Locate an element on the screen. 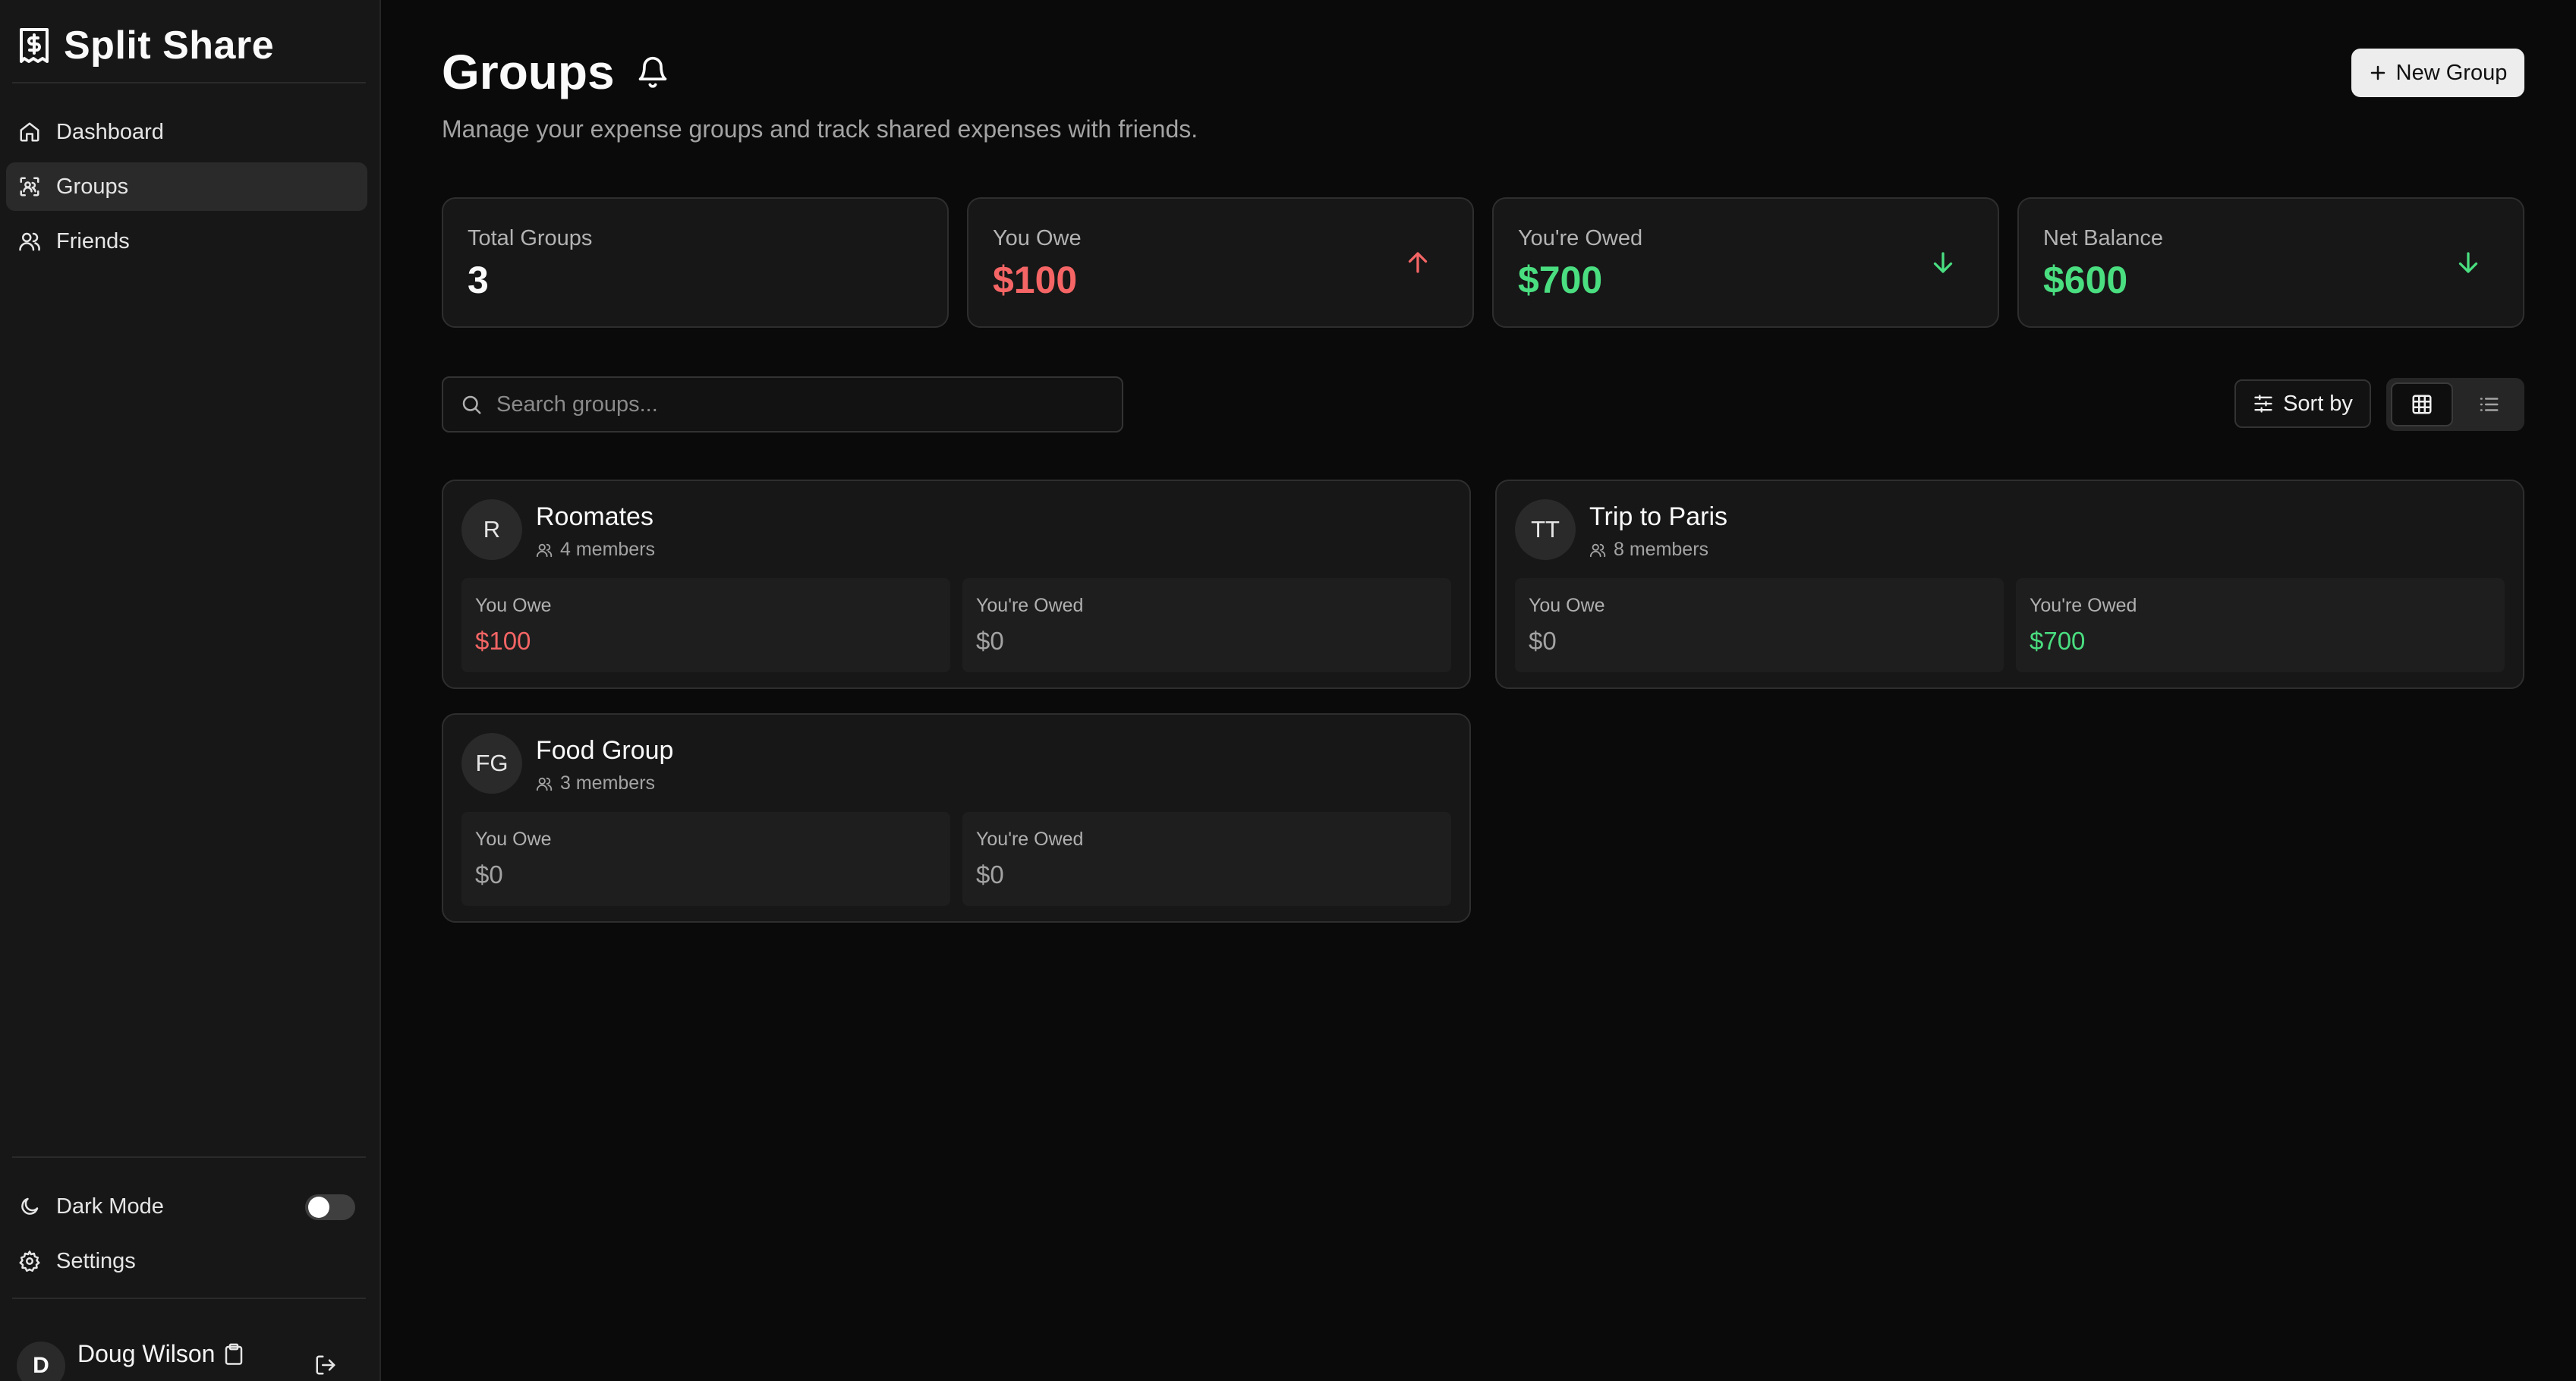  group-avatar: R is located at coordinates (491, 529).